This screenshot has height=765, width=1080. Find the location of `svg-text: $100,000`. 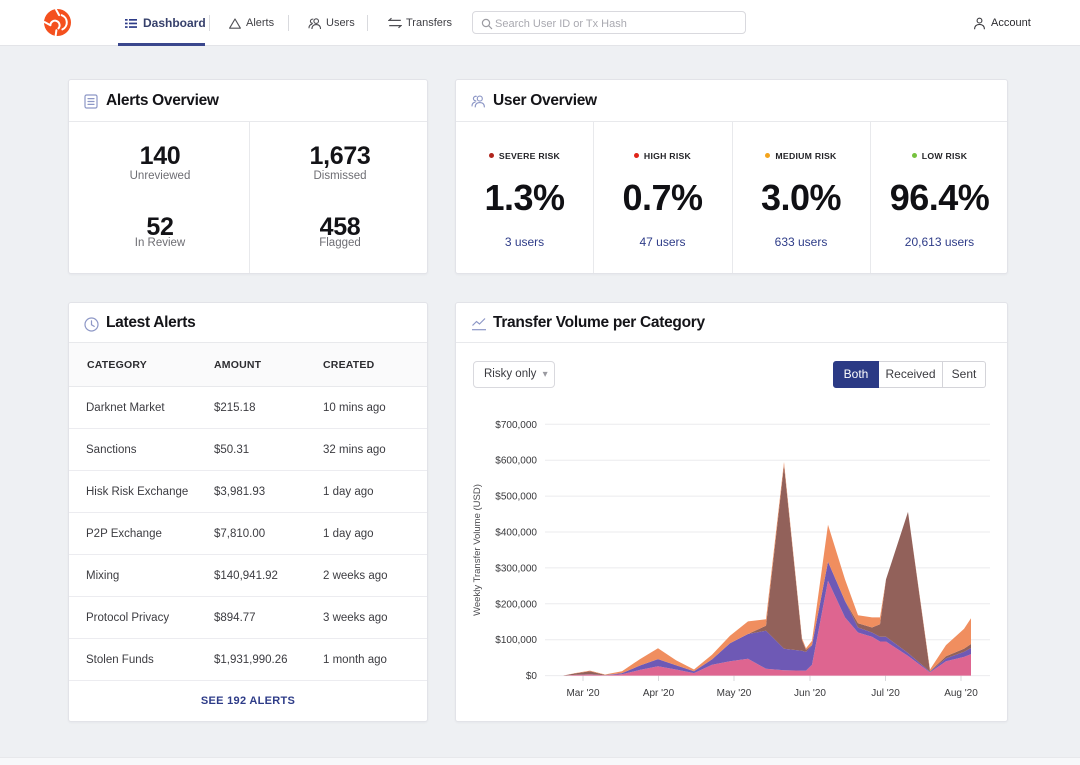

svg-text: $100,000 is located at coordinates (516, 640).